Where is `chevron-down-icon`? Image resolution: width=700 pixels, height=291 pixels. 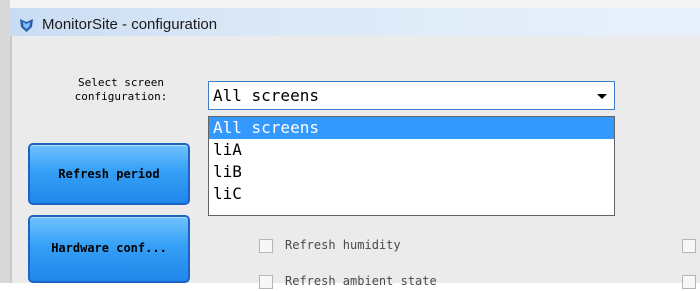
chevron-down-icon is located at coordinates (602, 96).